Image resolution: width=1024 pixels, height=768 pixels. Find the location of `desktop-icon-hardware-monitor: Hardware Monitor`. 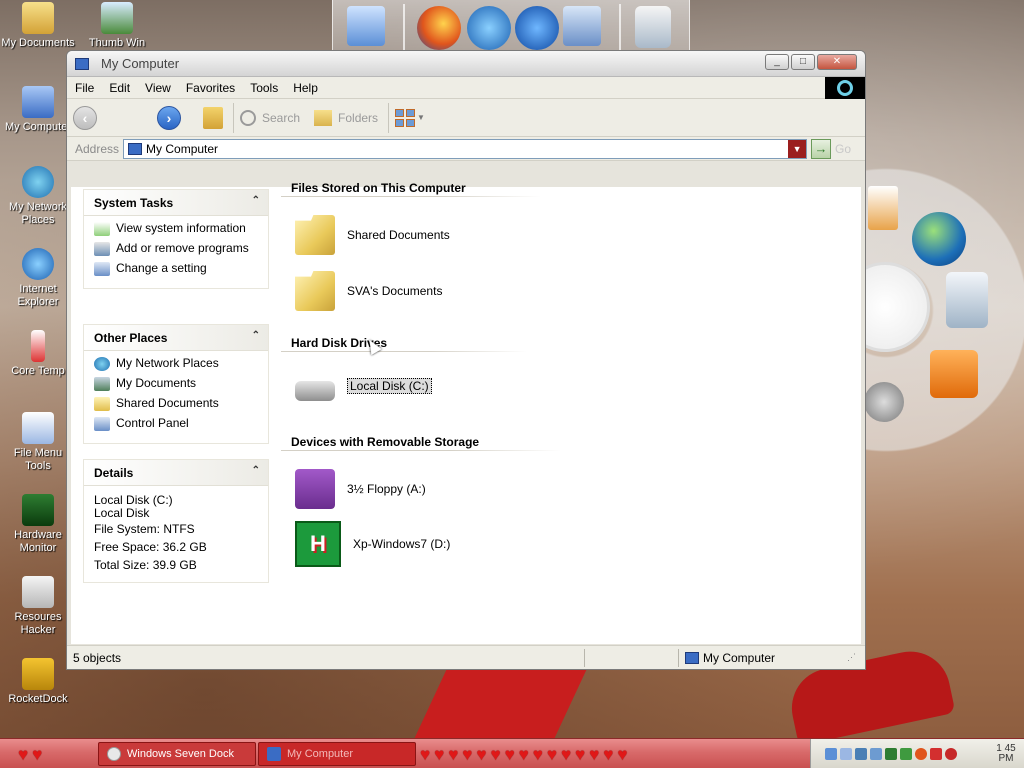

desktop-icon-hardware-monitor: Hardware Monitor is located at coordinates (38, 524).